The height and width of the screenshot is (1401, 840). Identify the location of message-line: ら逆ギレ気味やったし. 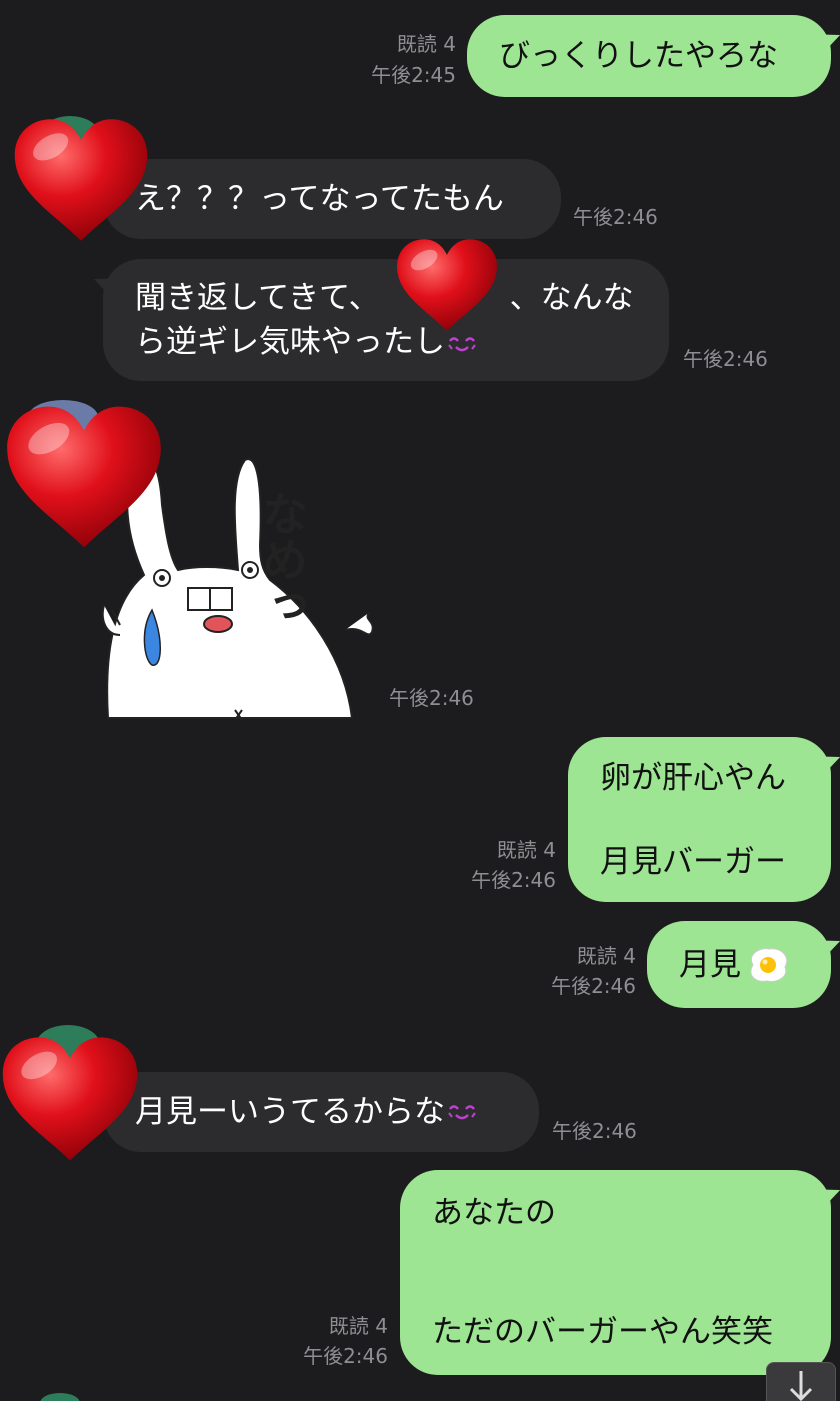
(386, 342).